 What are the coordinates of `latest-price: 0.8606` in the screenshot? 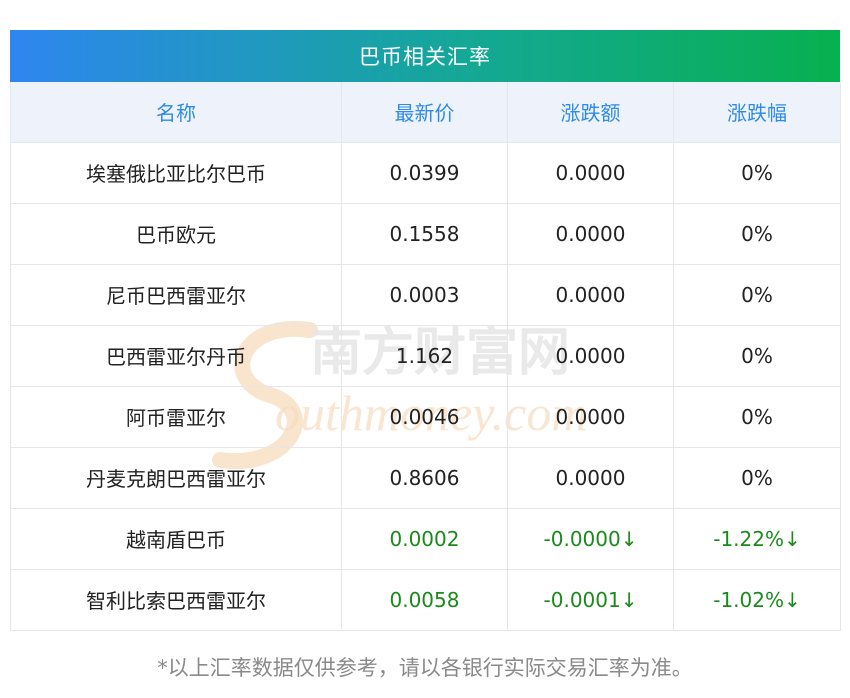 It's located at (424, 477).